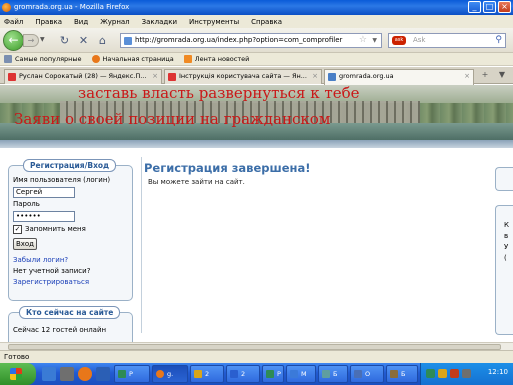 The width and height of the screenshot is (513, 385). What do you see at coordinates (495, 74) in the screenshot?
I see `tab-list-icon: + ▼` at bounding box center [495, 74].